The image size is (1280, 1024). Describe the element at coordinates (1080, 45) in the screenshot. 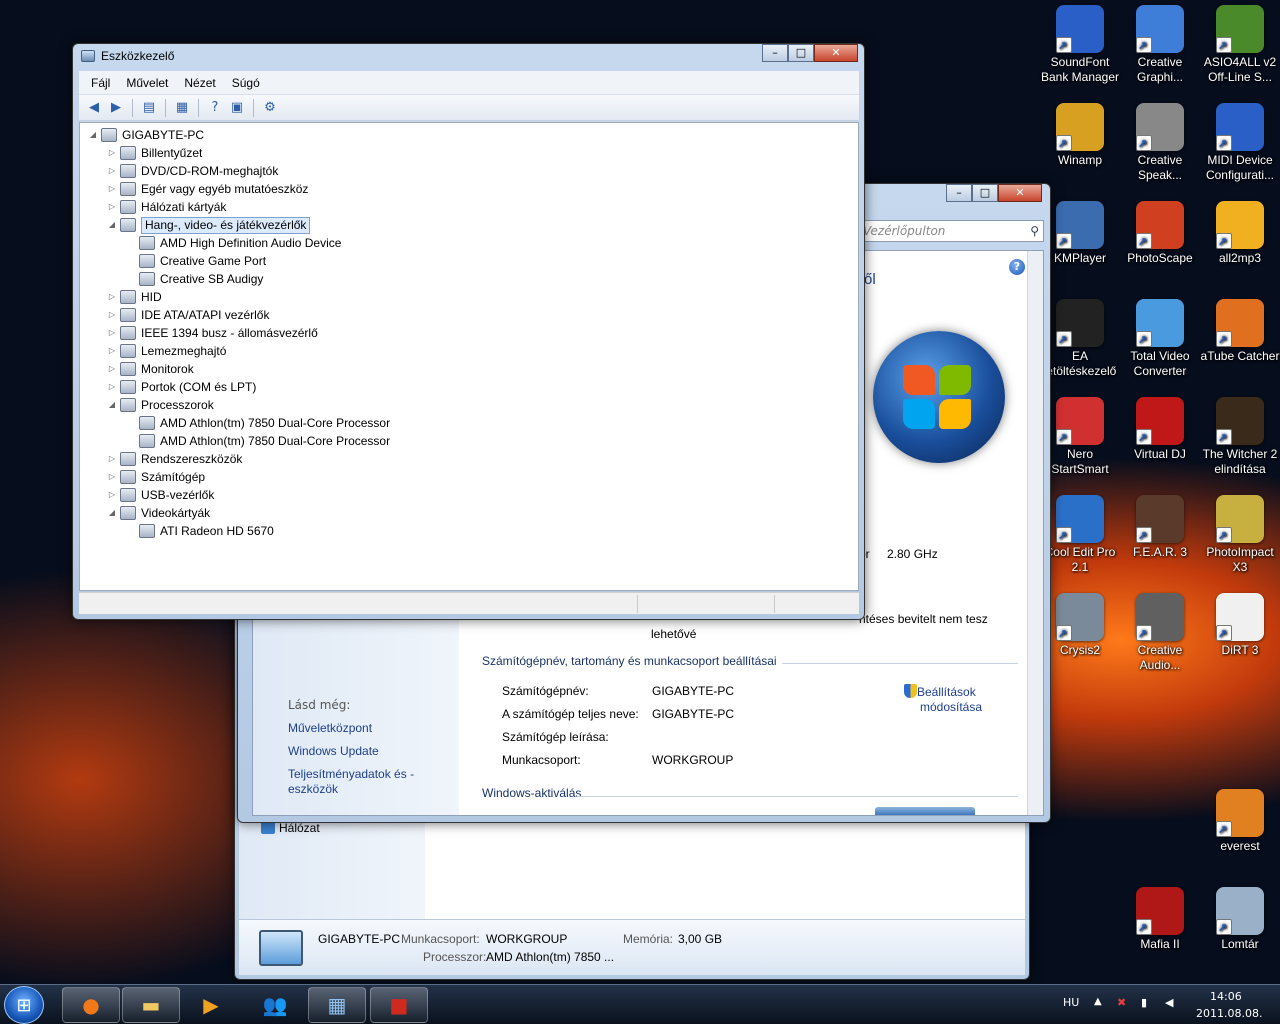

I see `desktop-icon: SoundFont Bank Manager` at that location.